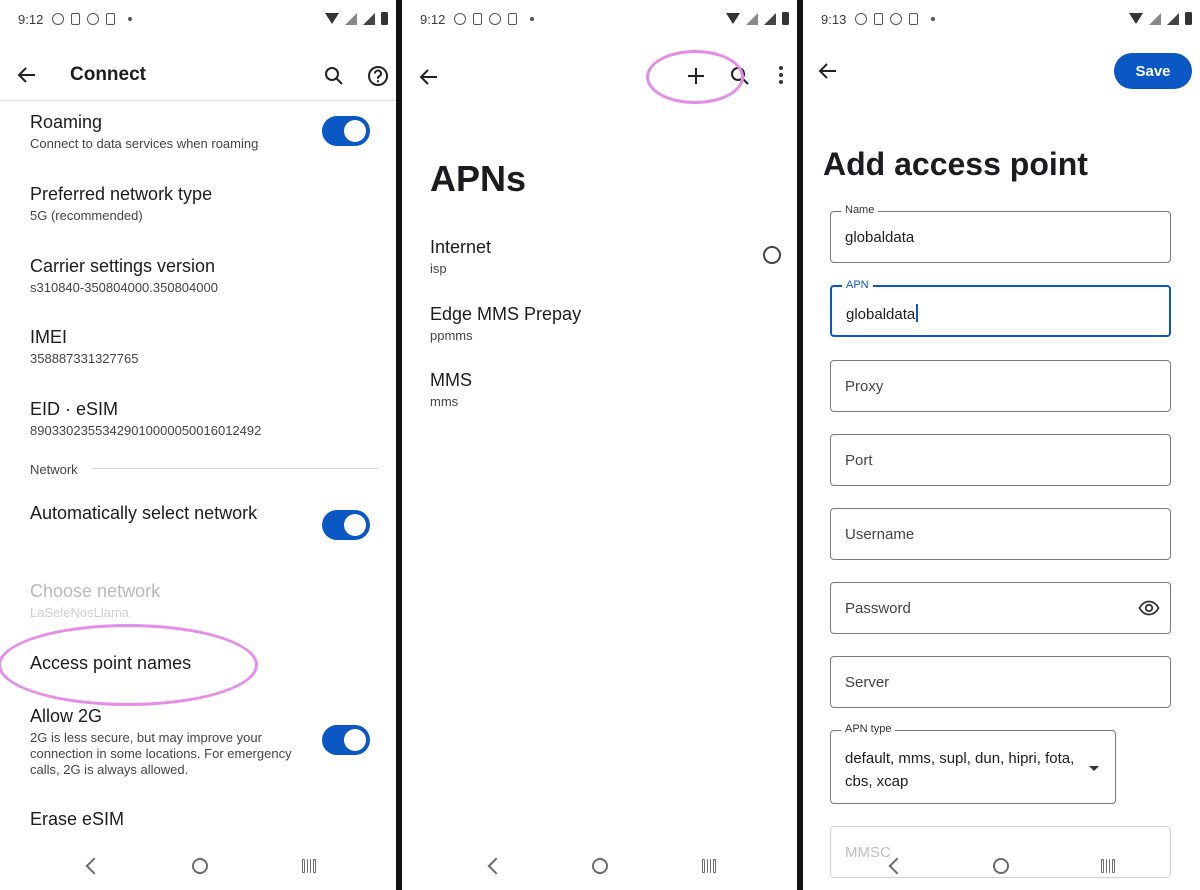  Describe the element at coordinates (834, 19) in the screenshot. I see `status-time: 9:13` at that location.